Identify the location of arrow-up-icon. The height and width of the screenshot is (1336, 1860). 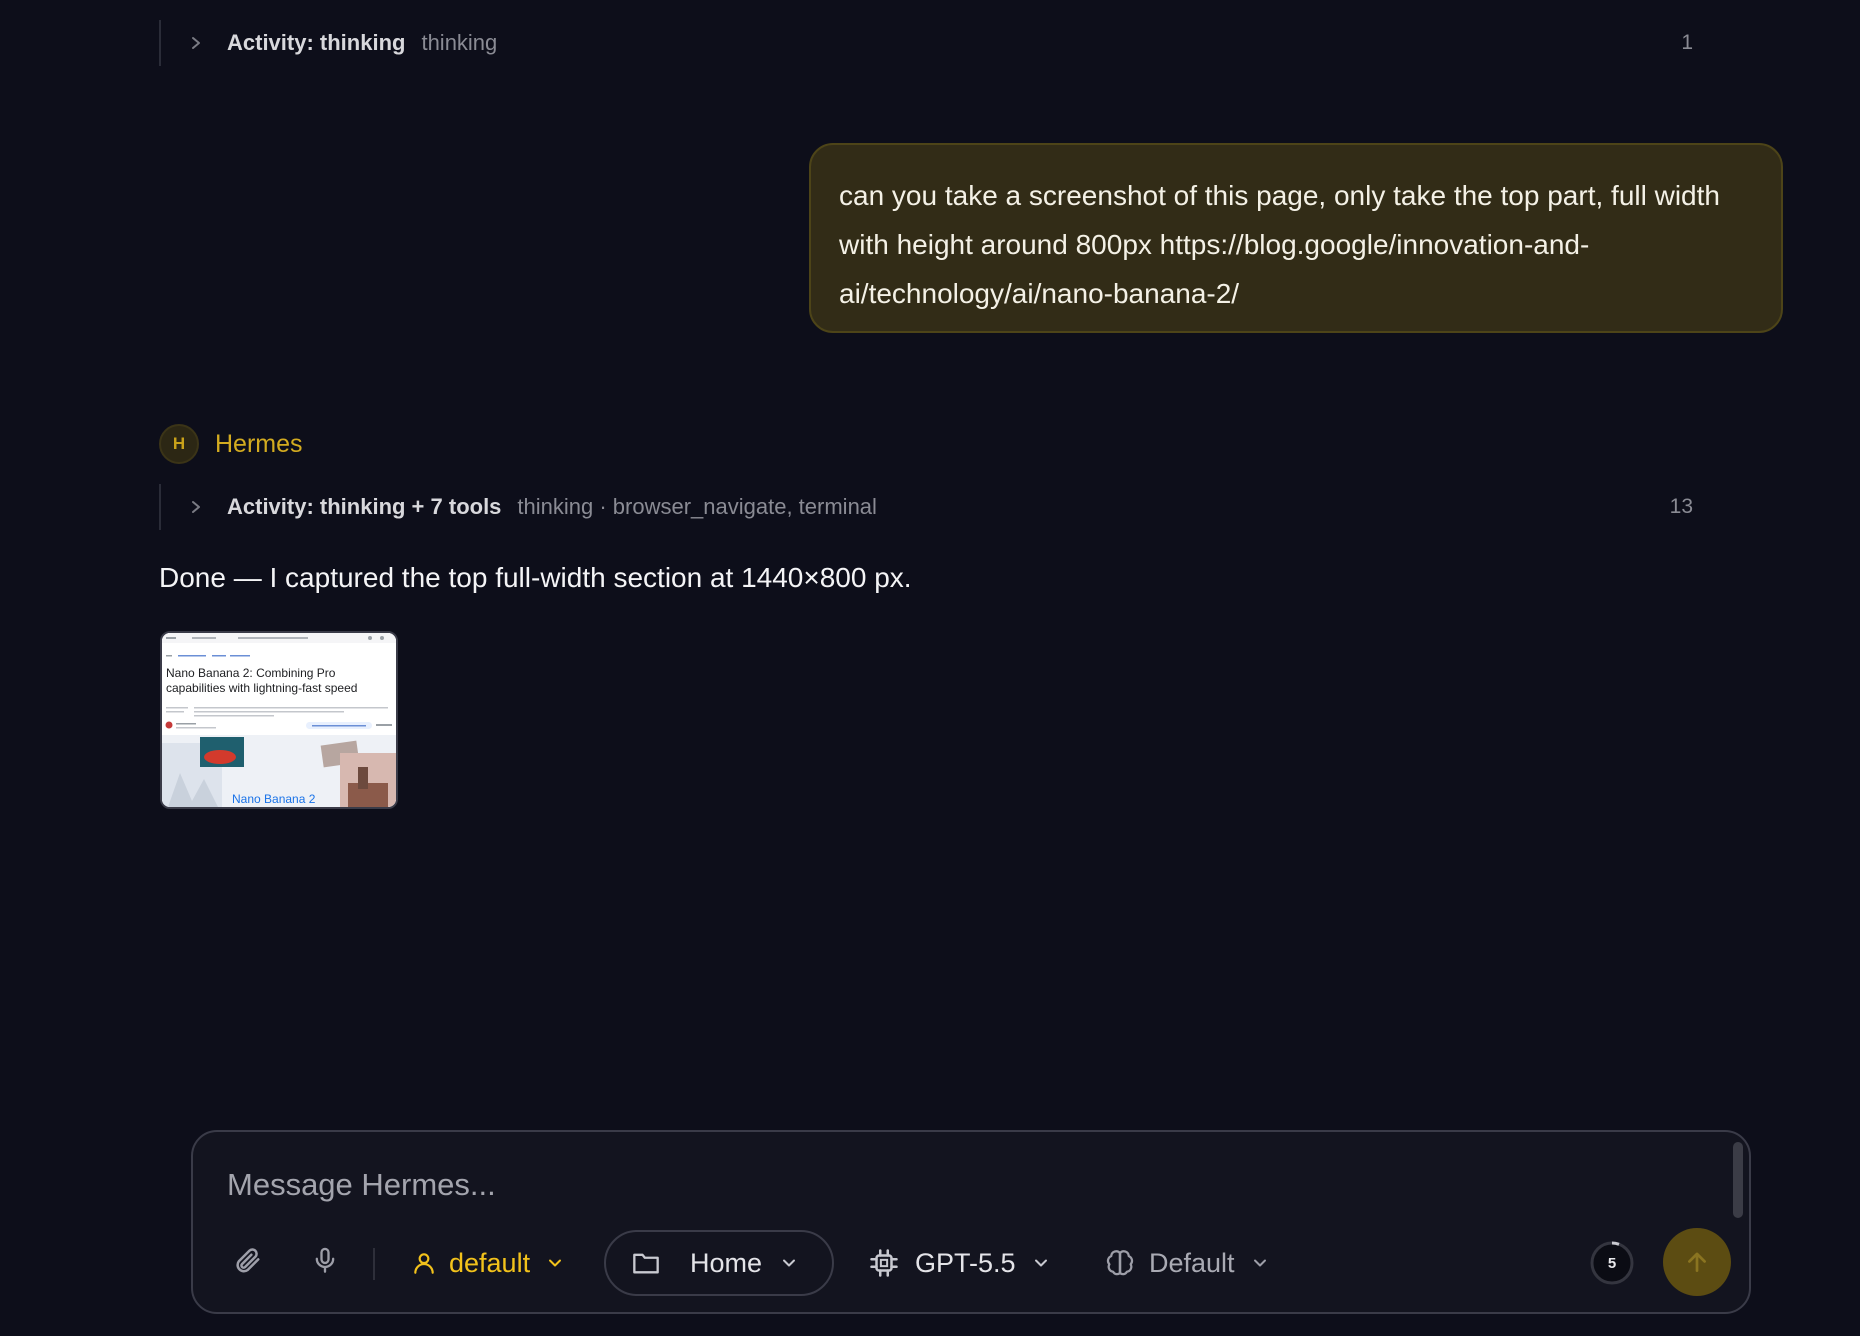
(1697, 1262).